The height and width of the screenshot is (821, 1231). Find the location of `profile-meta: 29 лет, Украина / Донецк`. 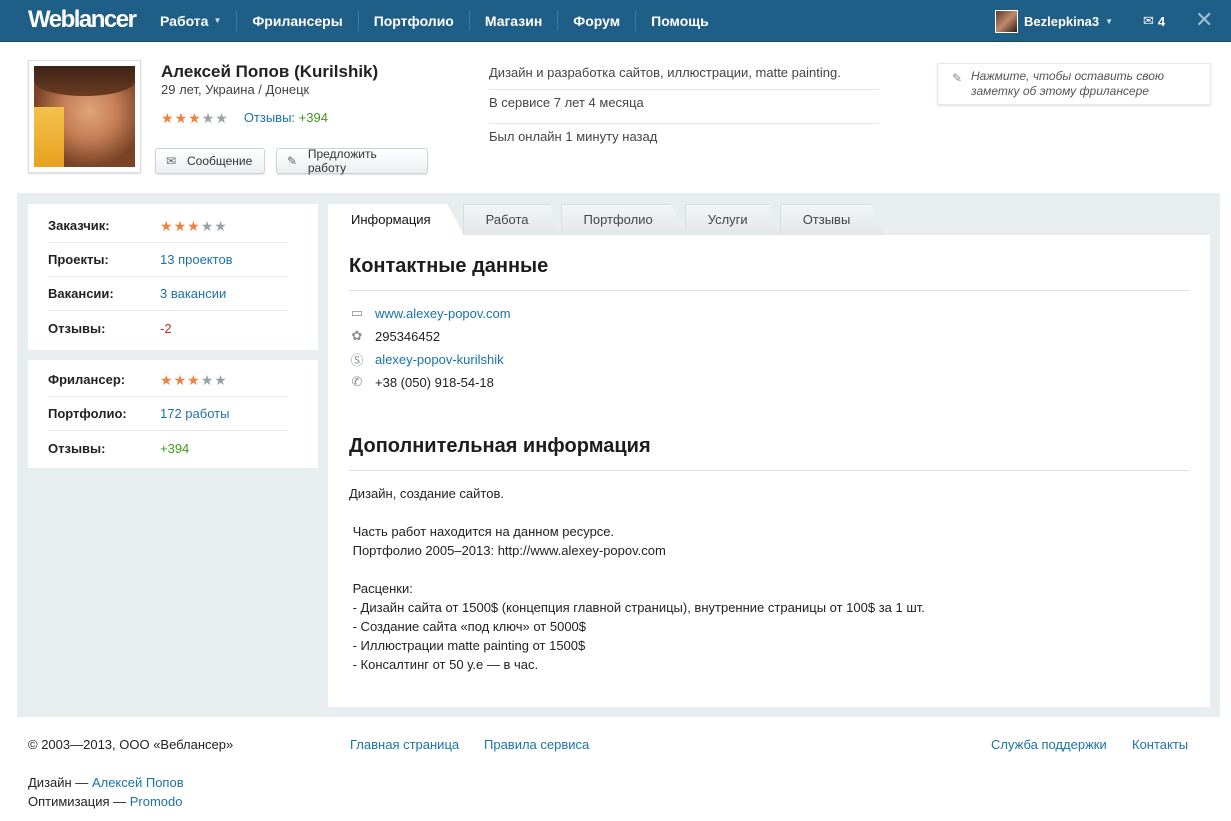

profile-meta: 29 лет, Украина / Донецк is located at coordinates (235, 89).